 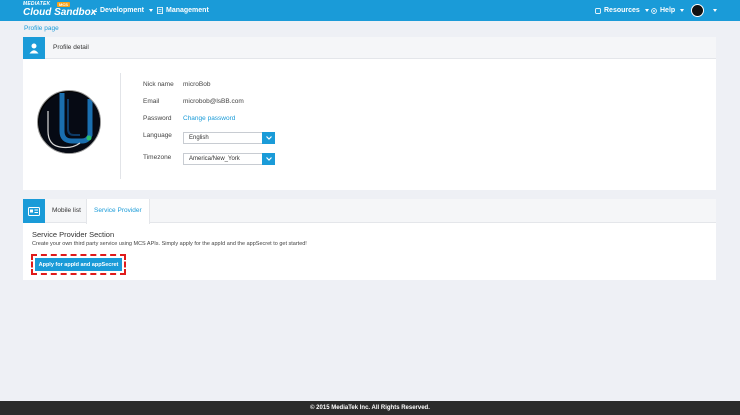 I want to click on nav-resources-label: Resources, so click(x=622, y=10).